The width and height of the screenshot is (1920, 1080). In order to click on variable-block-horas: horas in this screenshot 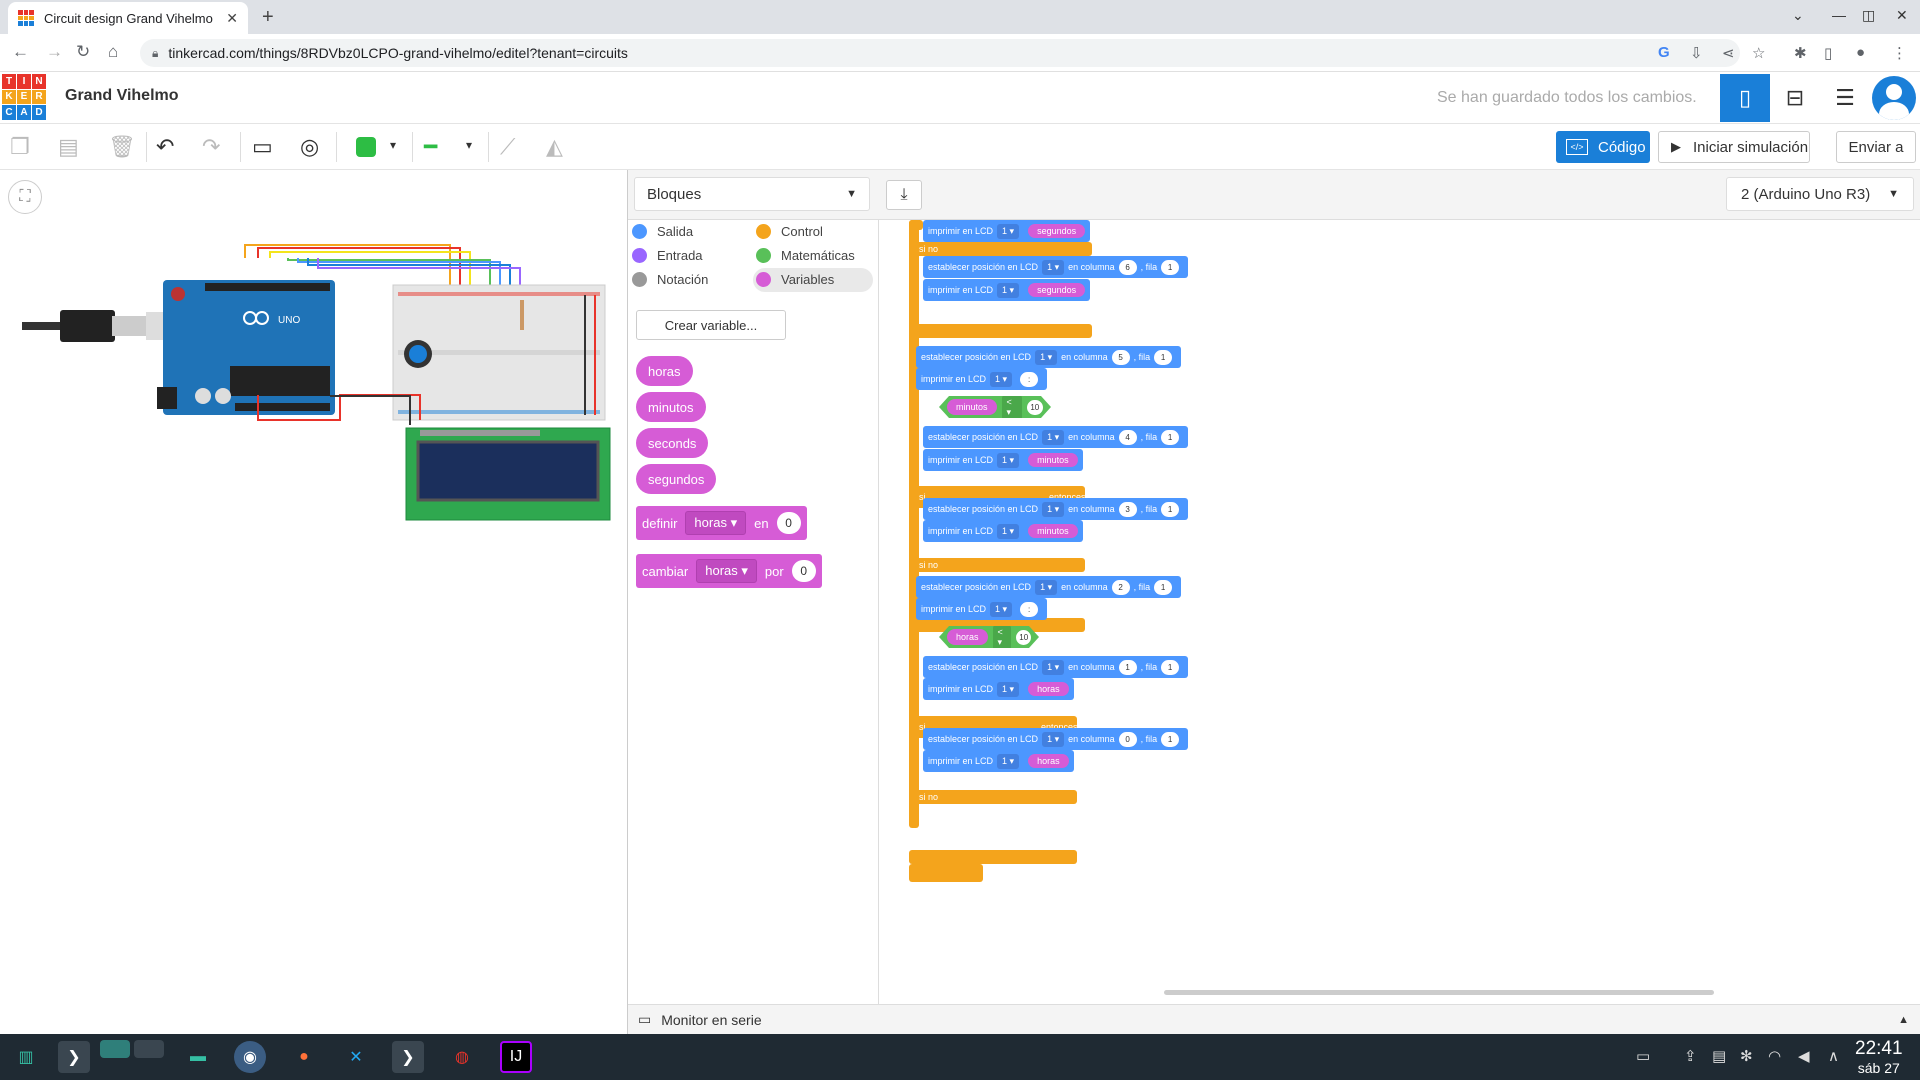, I will do `click(664, 371)`.